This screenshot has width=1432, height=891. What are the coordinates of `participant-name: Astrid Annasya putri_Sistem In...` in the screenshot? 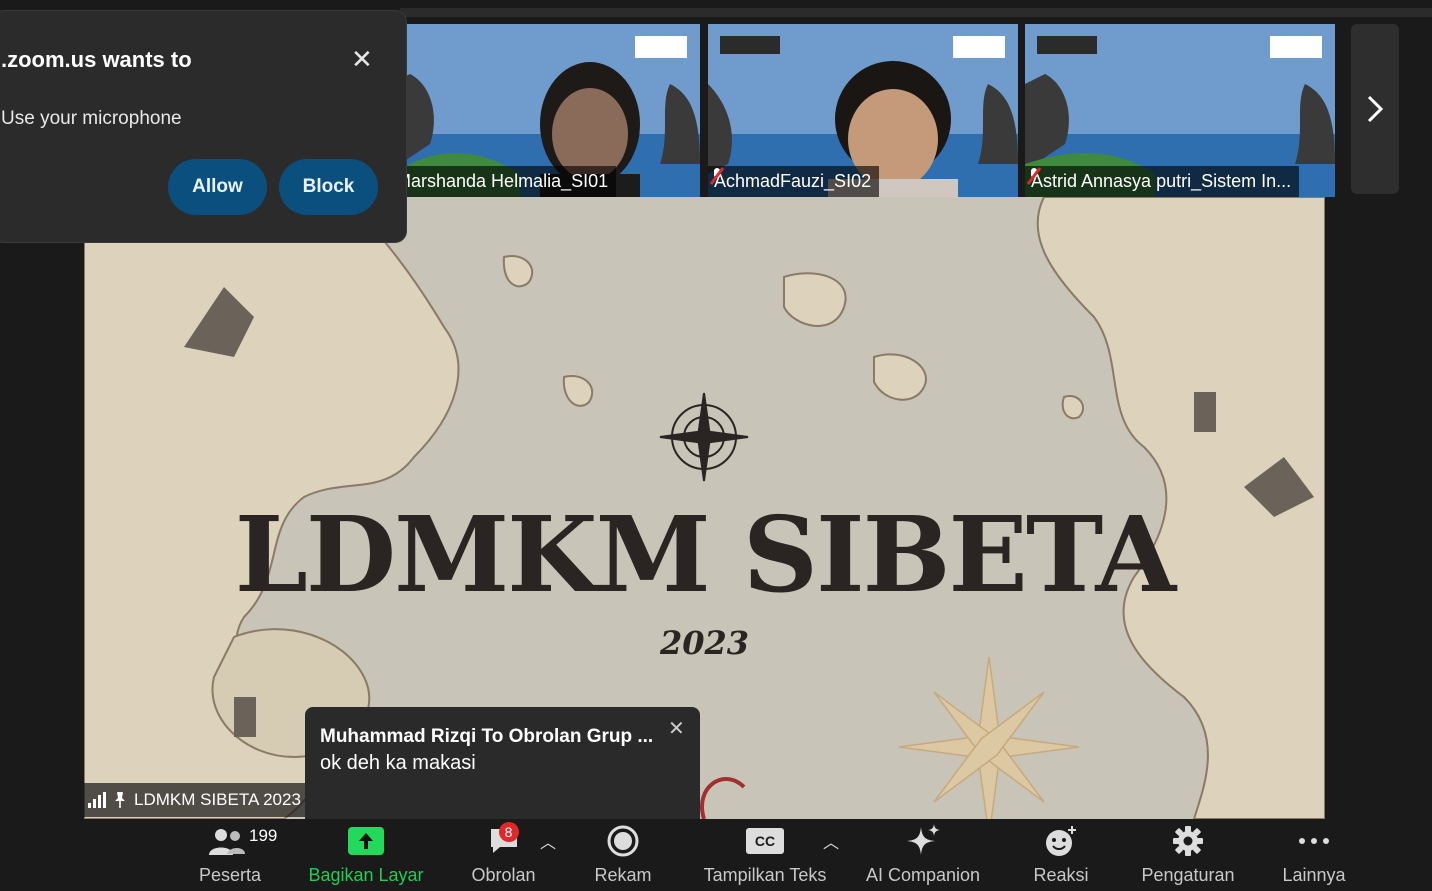 It's located at (1162, 181).